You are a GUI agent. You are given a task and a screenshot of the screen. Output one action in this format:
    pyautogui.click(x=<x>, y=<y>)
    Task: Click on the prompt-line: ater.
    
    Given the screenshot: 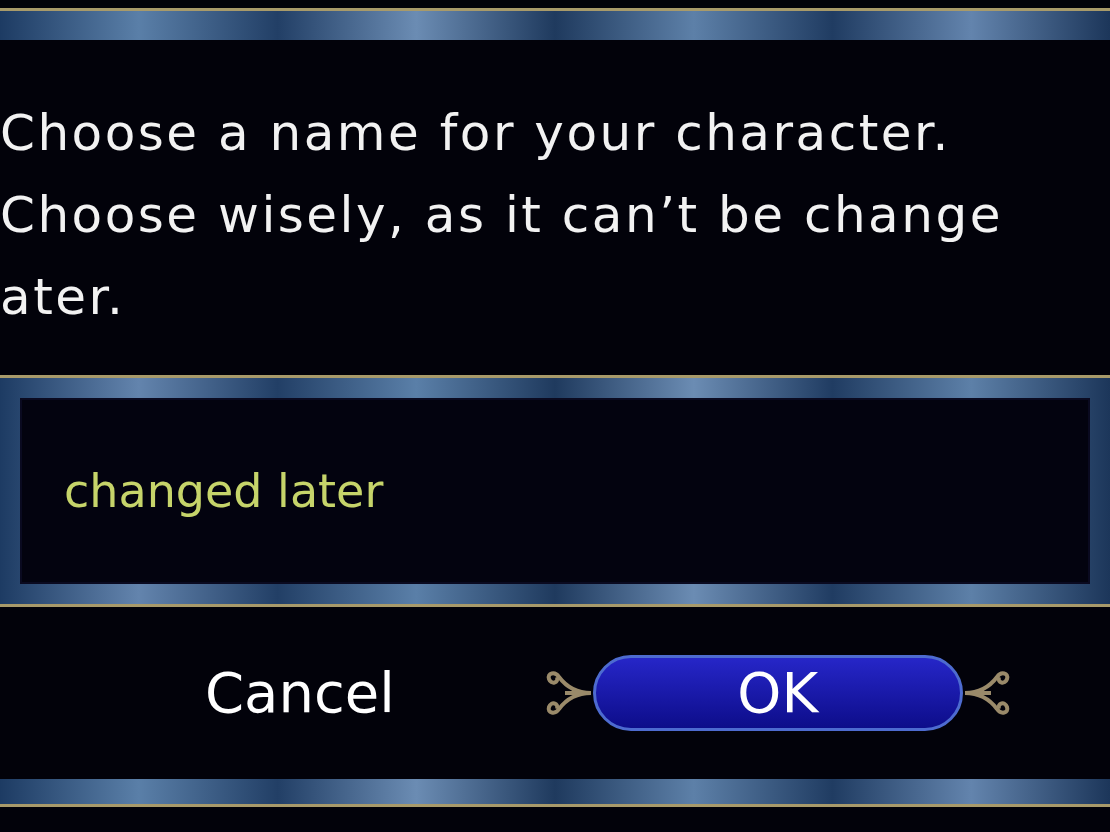 What is the action you would take?
    pyautogui.click(x=63, y=297)
    